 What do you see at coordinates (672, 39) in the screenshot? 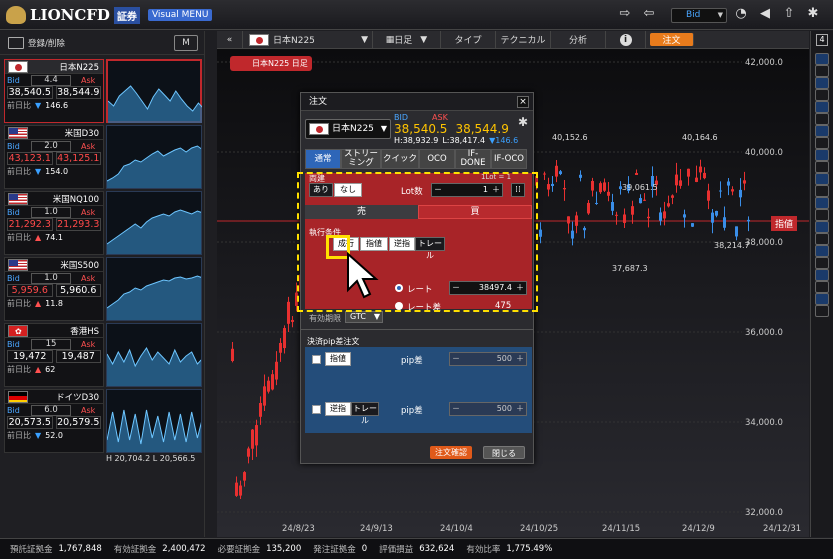
I see `order-button: 注文` at bounding box center [672, 39].